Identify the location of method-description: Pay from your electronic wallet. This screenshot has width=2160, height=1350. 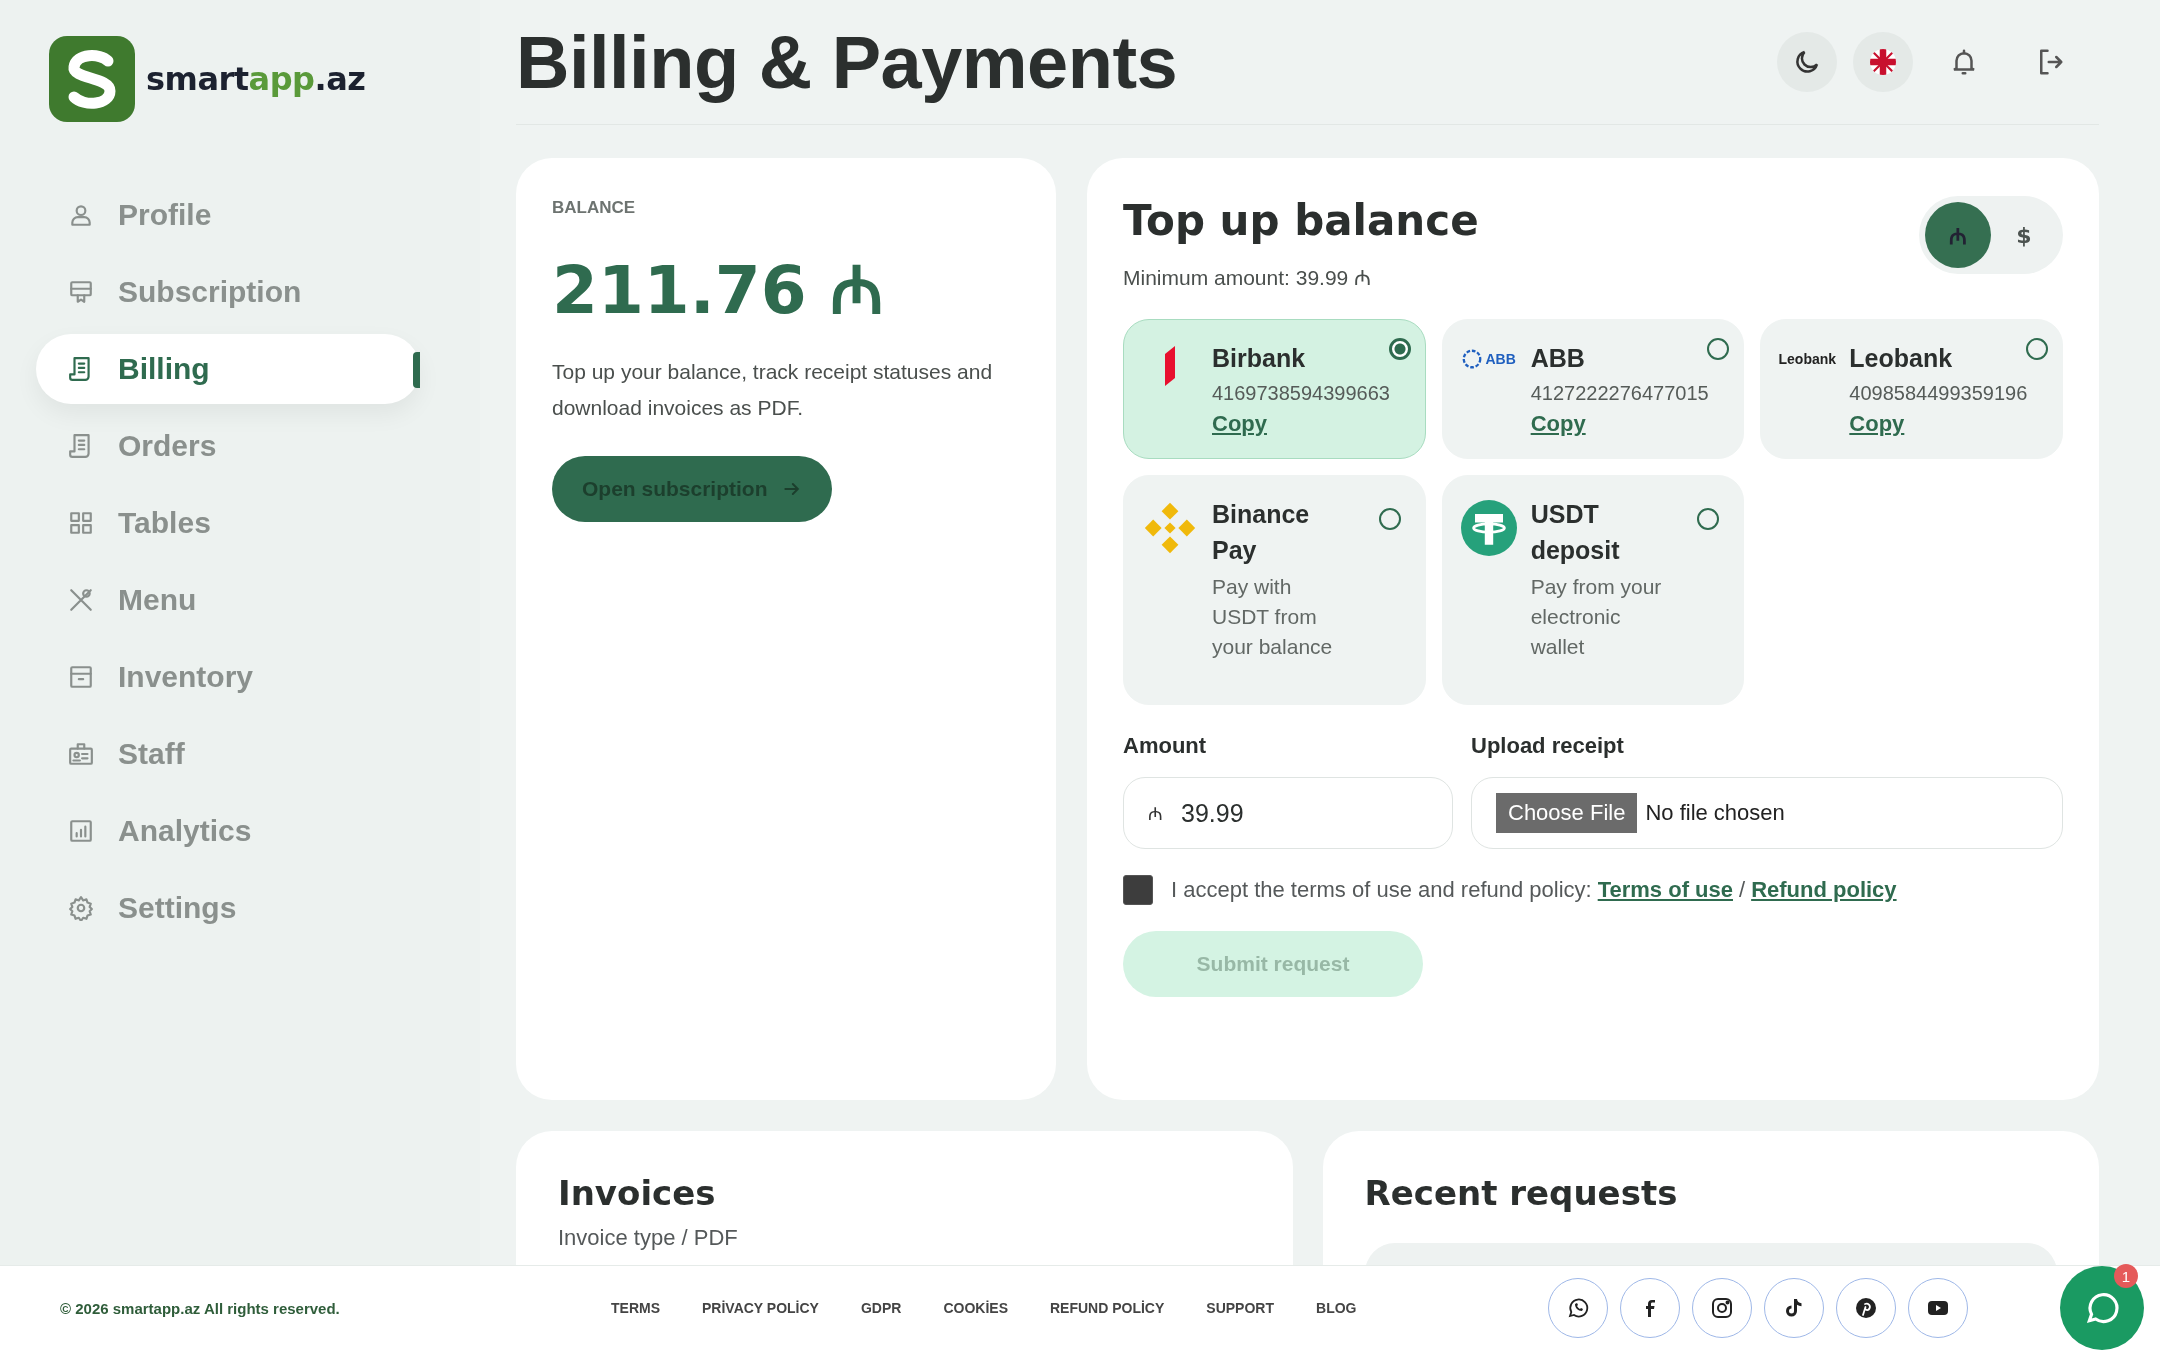
(1596, 617).